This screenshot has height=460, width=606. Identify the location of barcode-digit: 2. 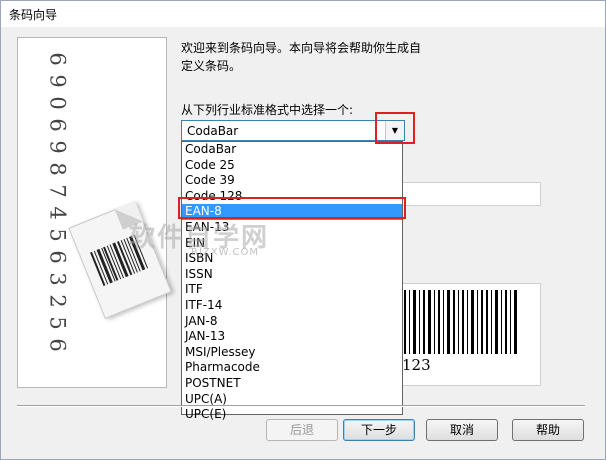
(58, 301).